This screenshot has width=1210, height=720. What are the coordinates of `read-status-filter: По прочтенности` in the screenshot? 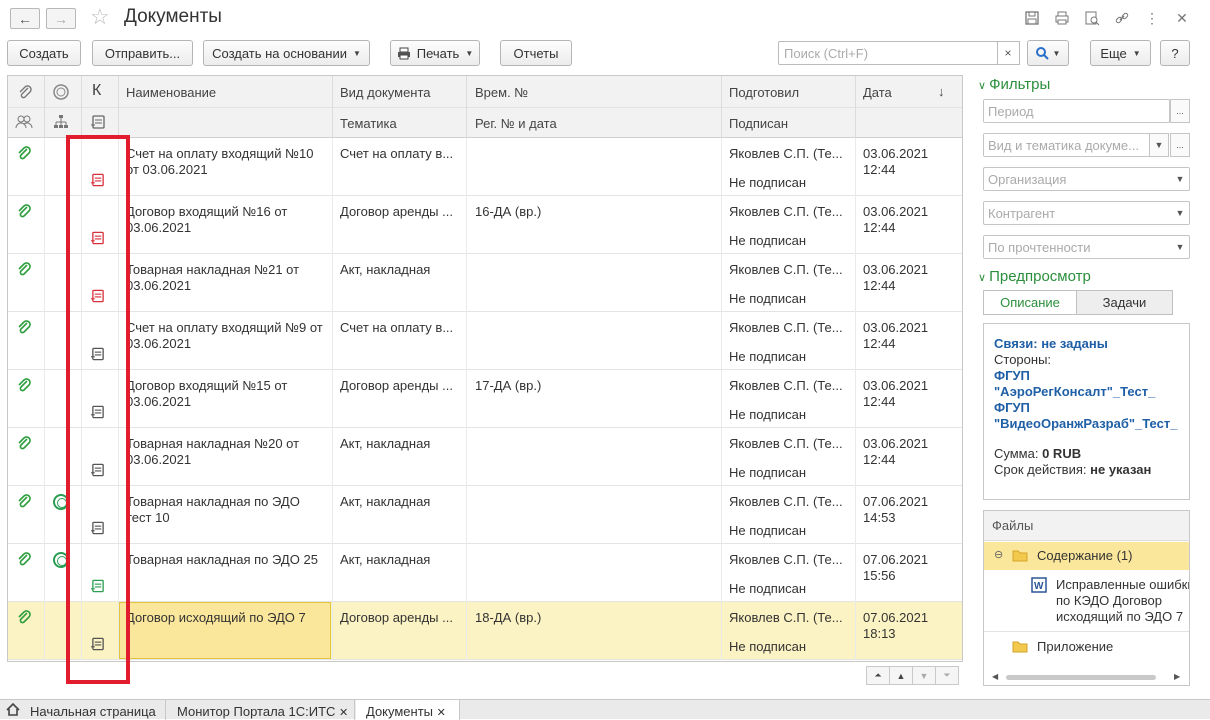 It's located at (1086, 247).